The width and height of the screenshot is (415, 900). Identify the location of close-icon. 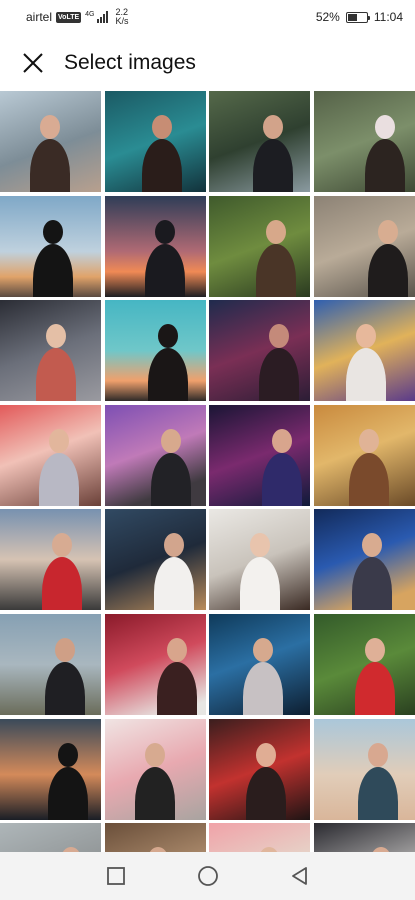
(33, 63).